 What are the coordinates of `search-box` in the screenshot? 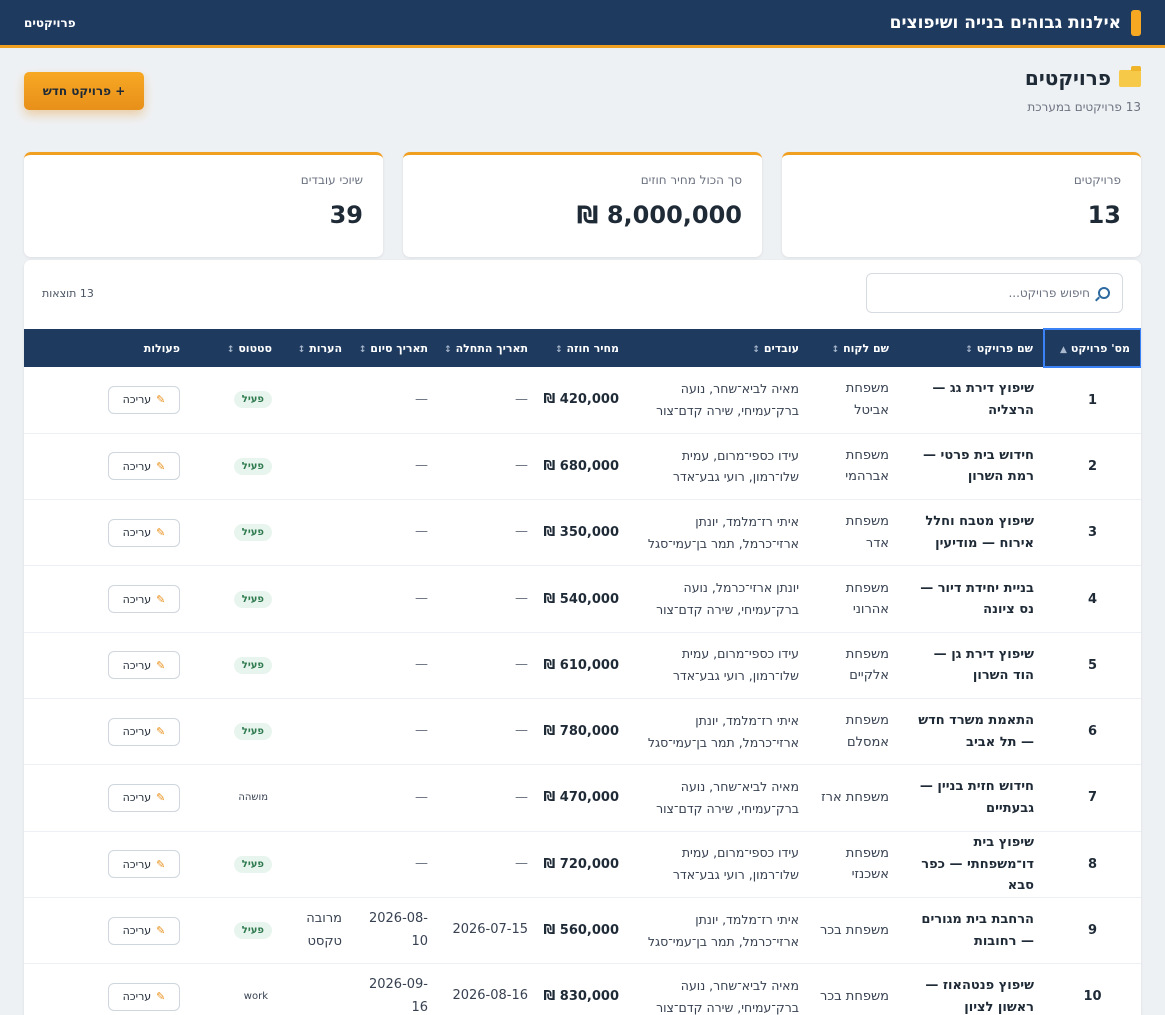 It's located at (994, 293).